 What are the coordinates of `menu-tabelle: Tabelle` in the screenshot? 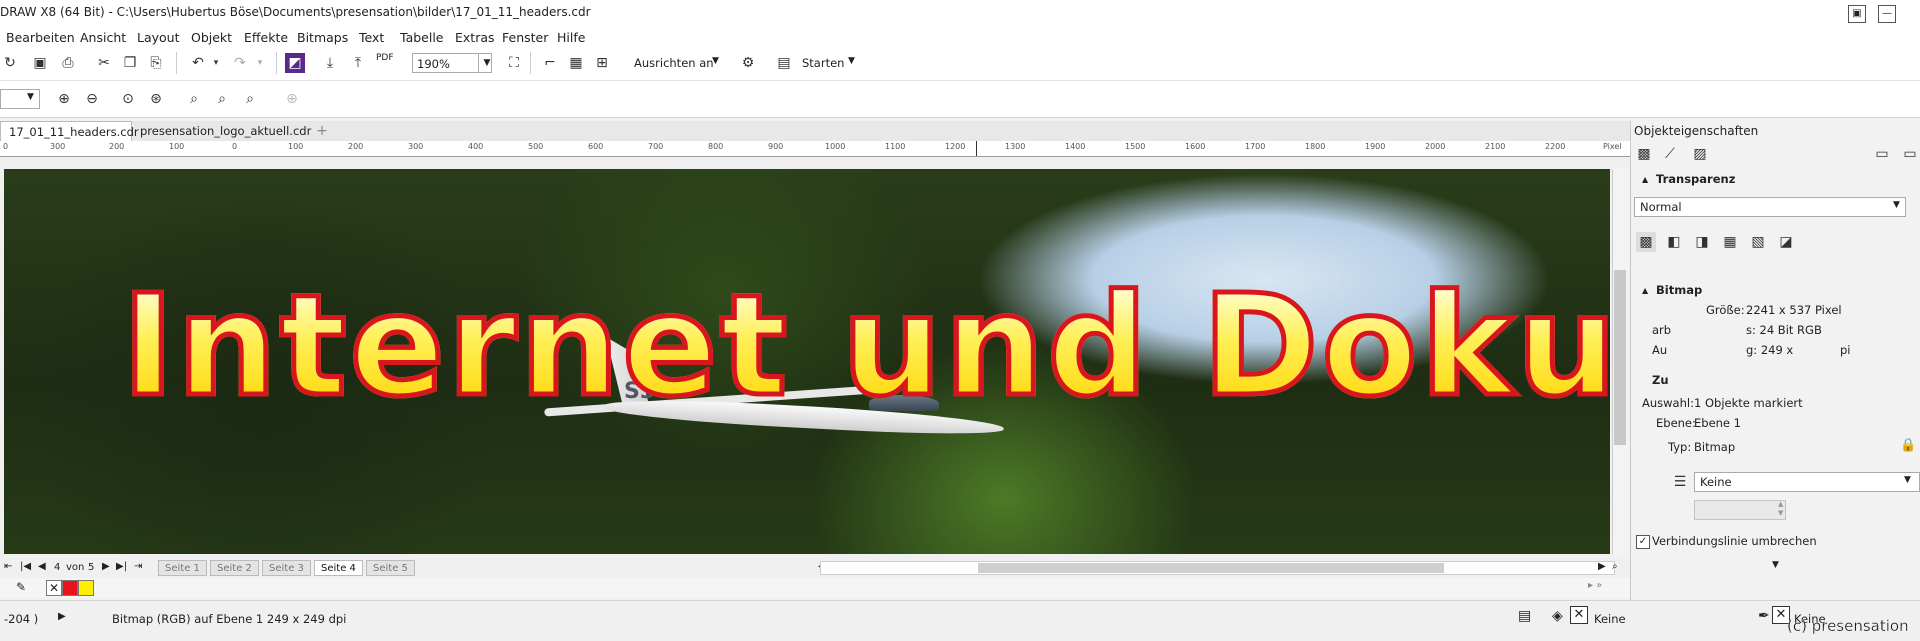 It's located at (422, 37).